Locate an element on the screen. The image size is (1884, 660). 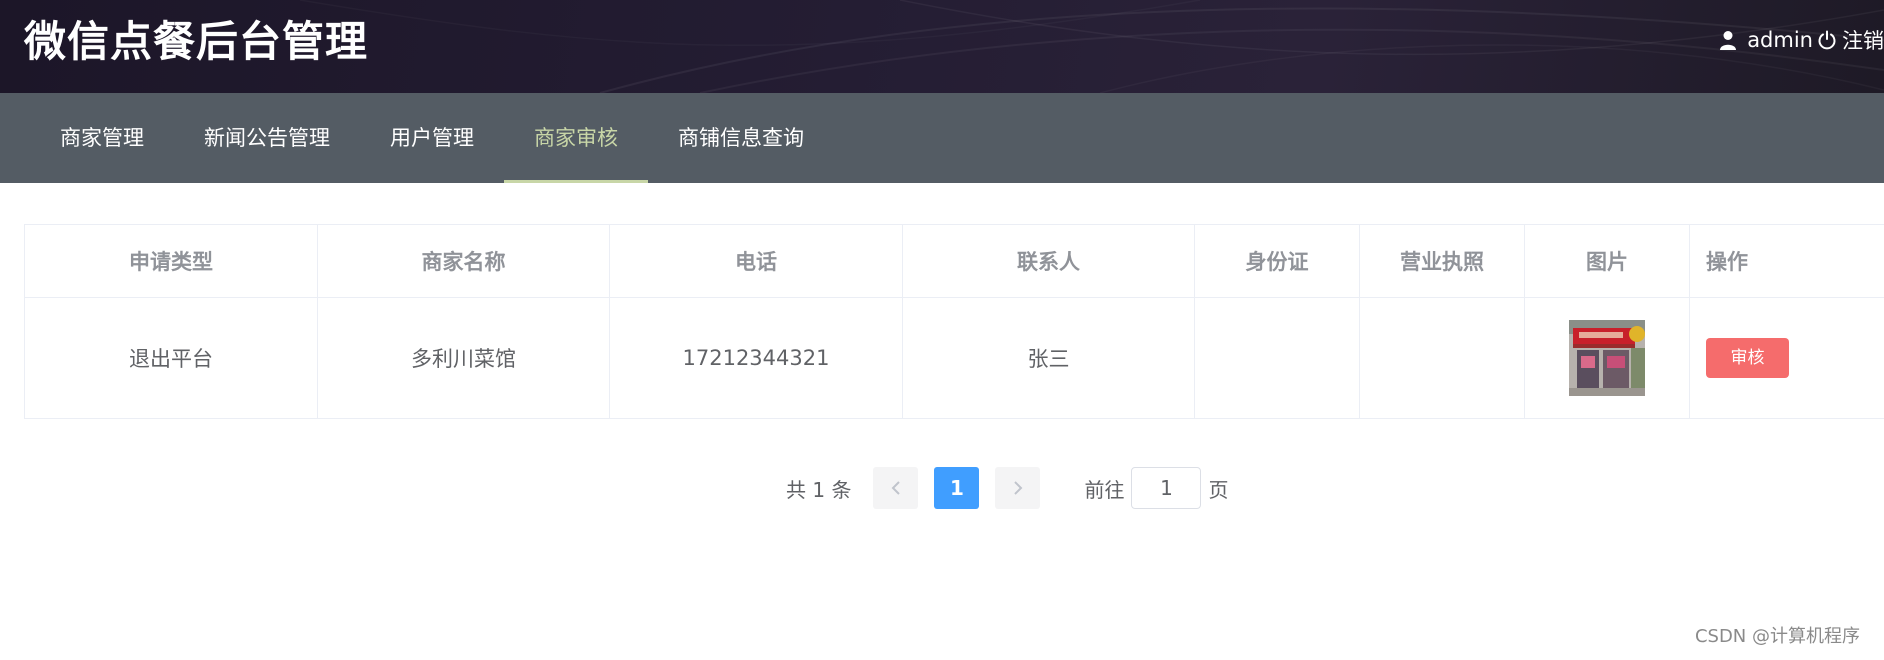
user-area: admin 注销 is located at coordinates (1801, 40).